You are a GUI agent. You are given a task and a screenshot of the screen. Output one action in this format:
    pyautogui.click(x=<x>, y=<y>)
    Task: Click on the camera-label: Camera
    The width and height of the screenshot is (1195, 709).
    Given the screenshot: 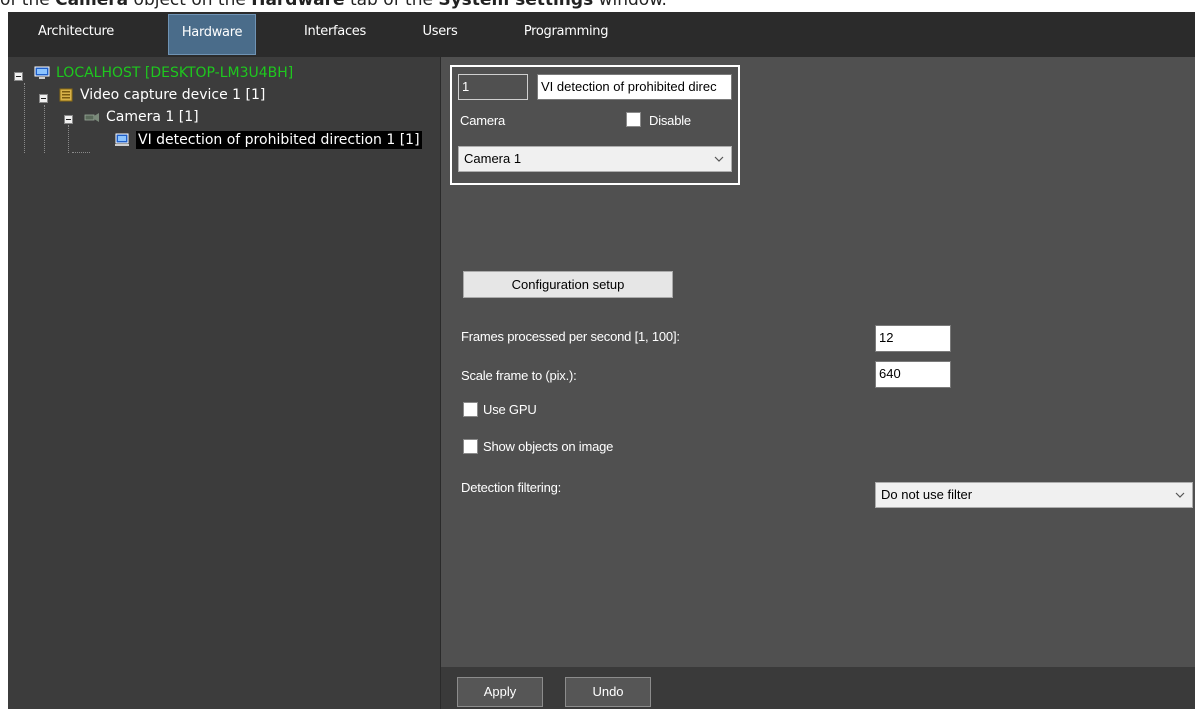 What is the action you would take?
    pyautogui.click(x=483, y=120)
    